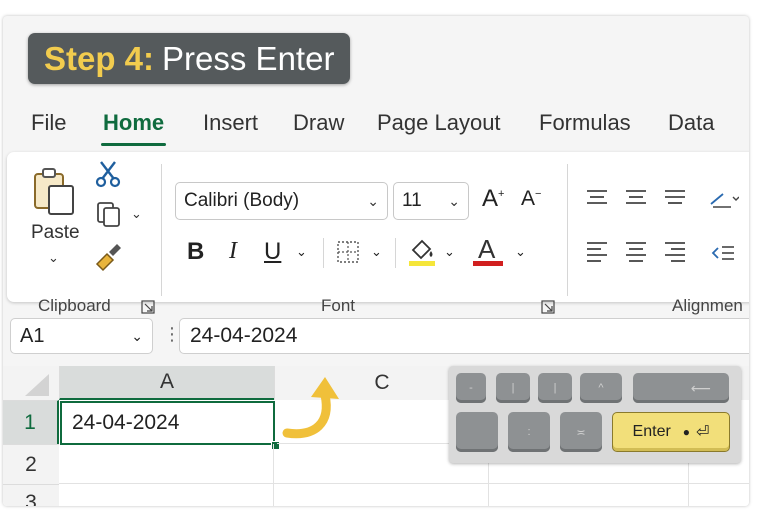 Image resolution: width=759 pixels, height=516 pixels. Describe the element at coordinates (724, 200) in the screenshot. I see `orientation-icon` at that location.